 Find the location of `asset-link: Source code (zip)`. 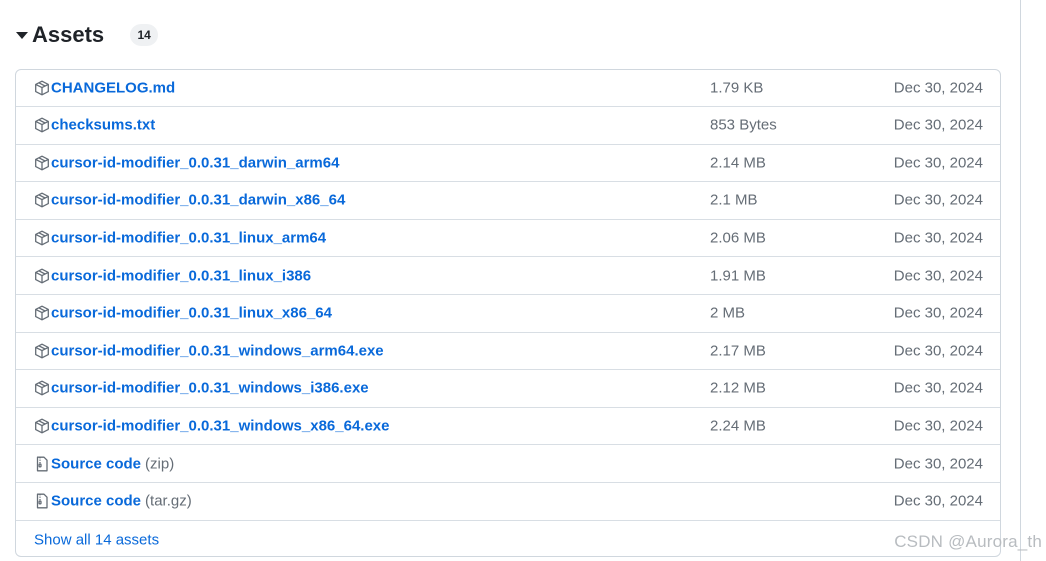

asset-link: Source code (zip) is located at coordinates (112, 463).